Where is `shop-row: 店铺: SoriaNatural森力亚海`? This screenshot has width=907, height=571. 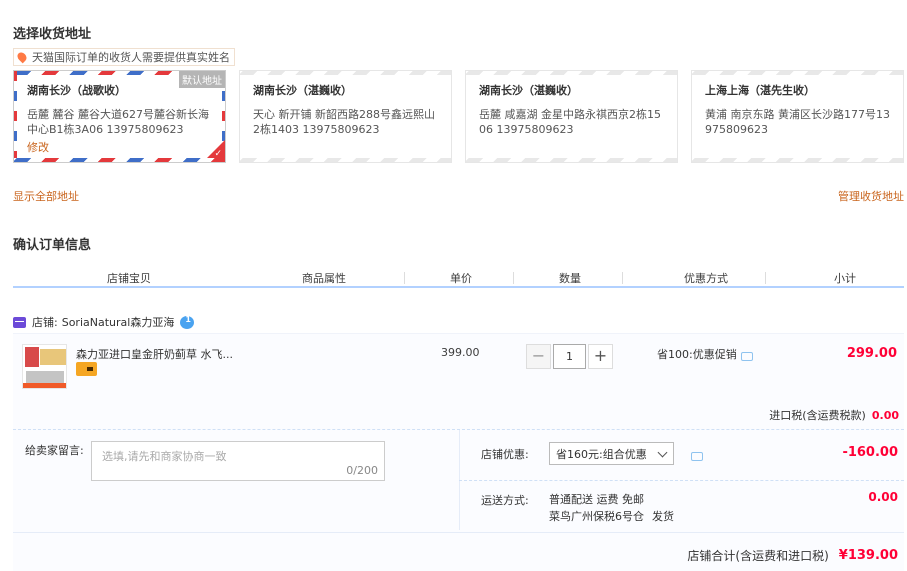
shop-row: 店铺: SoriaNatural森力亚海 is located at coordinates (104, 322).